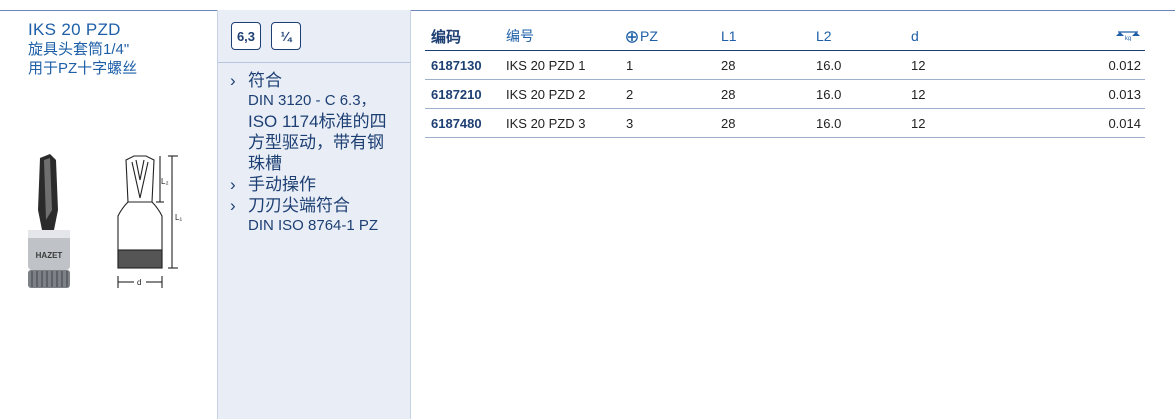 The width and height of the screenshot is (1175, 419). Describe the element at coordinates (105, 221) in the screenshot. I see `product-image: HAZET L₂ L₁ d` at that location.